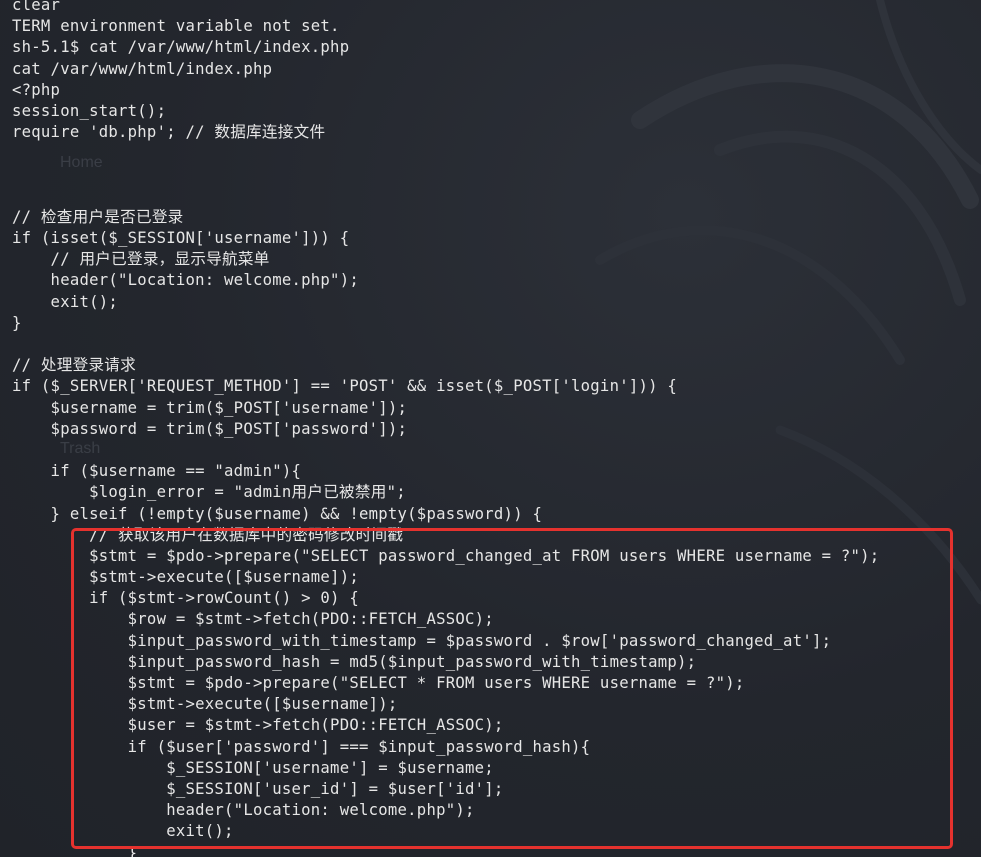 The width and height of the screenshot is (981, 857). Describe the element at coordinates (36, 89) in the screenshot. I see `terminal-line: <?php` at that location.